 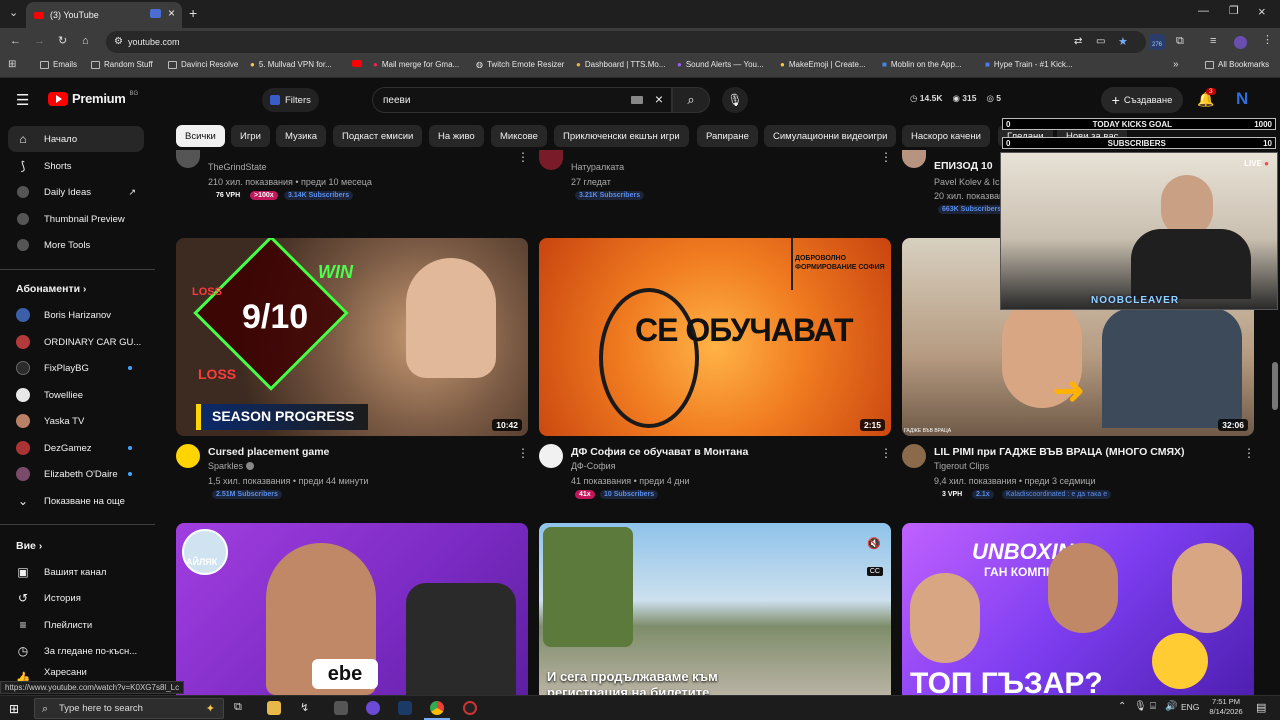 What do you see at coordinates (352, 337) in the screenshot?
I see `video-thumbnail: 9/10 WIN LOSS LOSS SEASON PROGRESS 10:42` at bounding box center [352, 337].